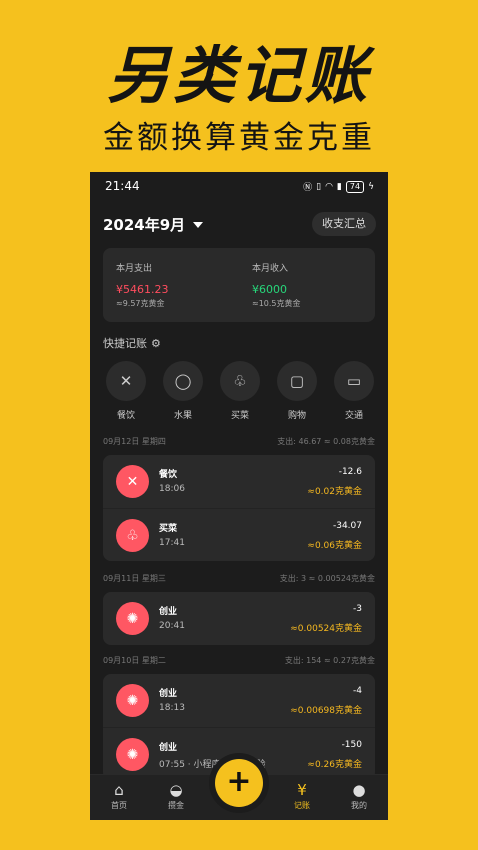 Image resolution: width=478 pixels, height=850 pixels. I want to click on tab-label: 记账, so click(302, 805).